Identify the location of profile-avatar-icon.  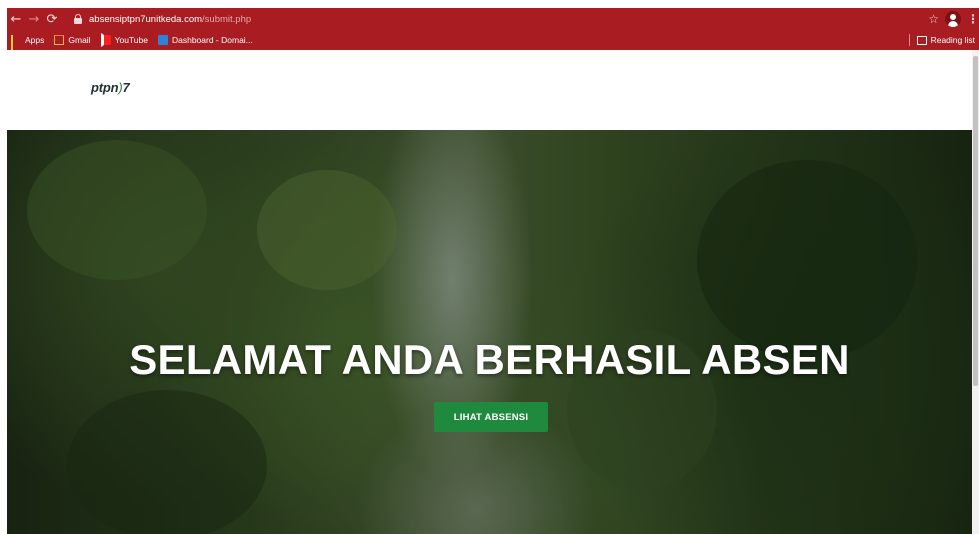
(953, 19).